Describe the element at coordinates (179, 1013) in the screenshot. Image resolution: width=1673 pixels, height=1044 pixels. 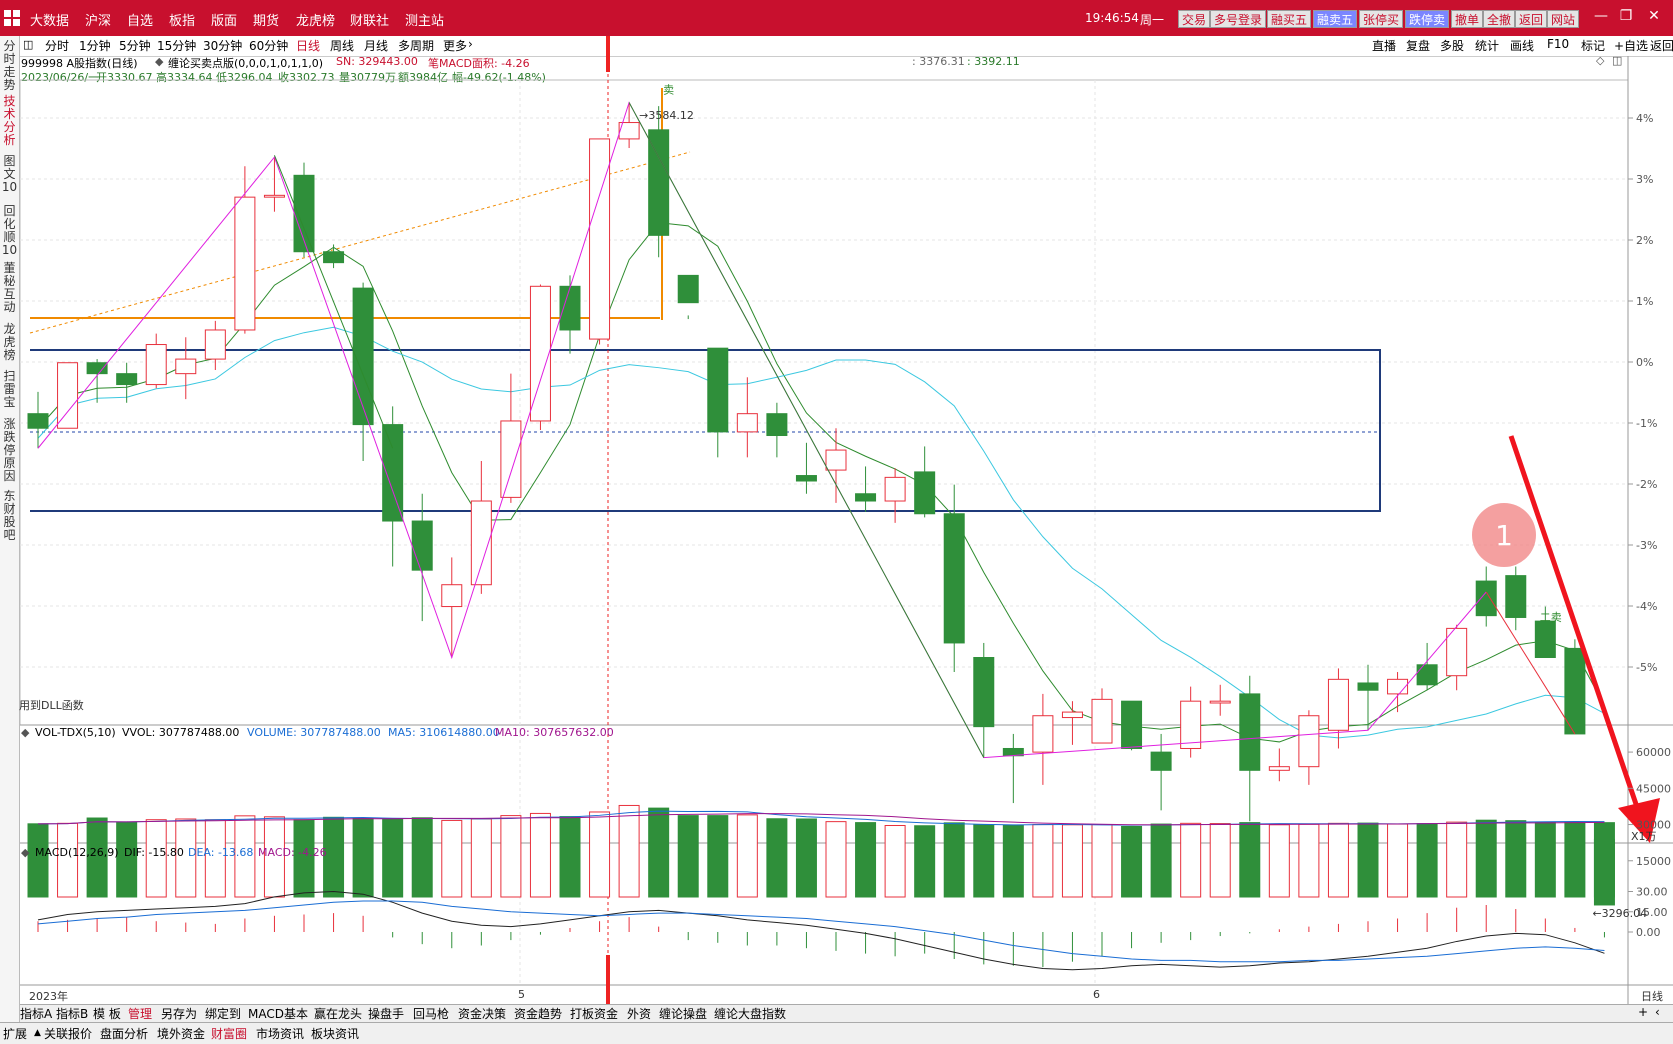
I see `tab-save-as: 另存为` at that location.